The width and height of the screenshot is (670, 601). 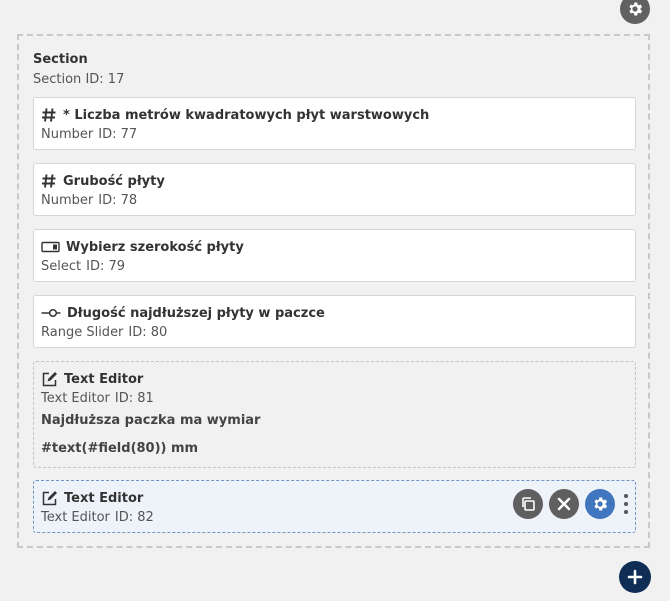 What do you see at coordinates (196, 313) in the screenshot?
I see `field-title: Długość najdłuższej płyty w paczce` at bounding box center [196, 313].